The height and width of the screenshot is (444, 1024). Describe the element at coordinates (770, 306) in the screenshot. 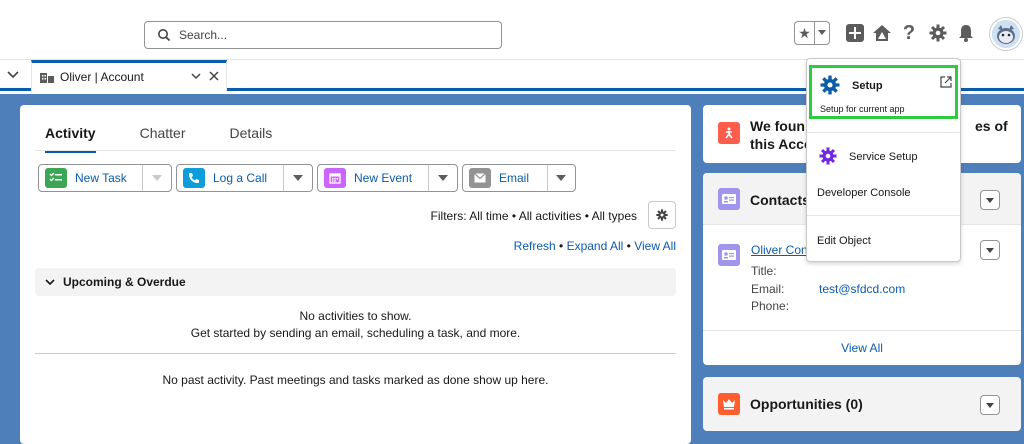

I see `contact-phone-label: Phone:` at that location.